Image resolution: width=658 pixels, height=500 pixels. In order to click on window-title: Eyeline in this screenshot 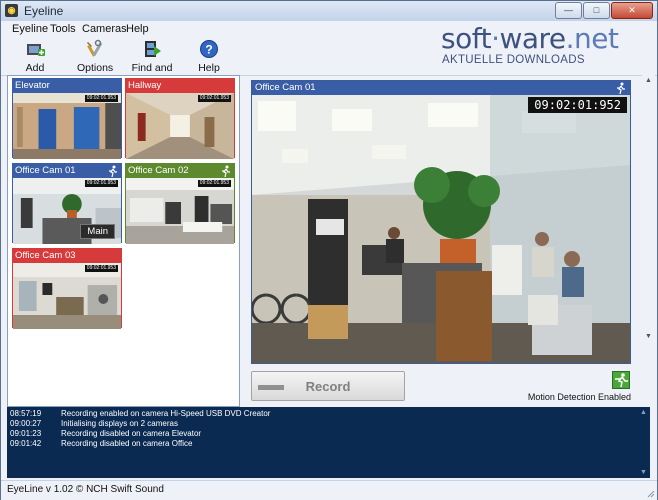, I will do `click(44, 11)`.